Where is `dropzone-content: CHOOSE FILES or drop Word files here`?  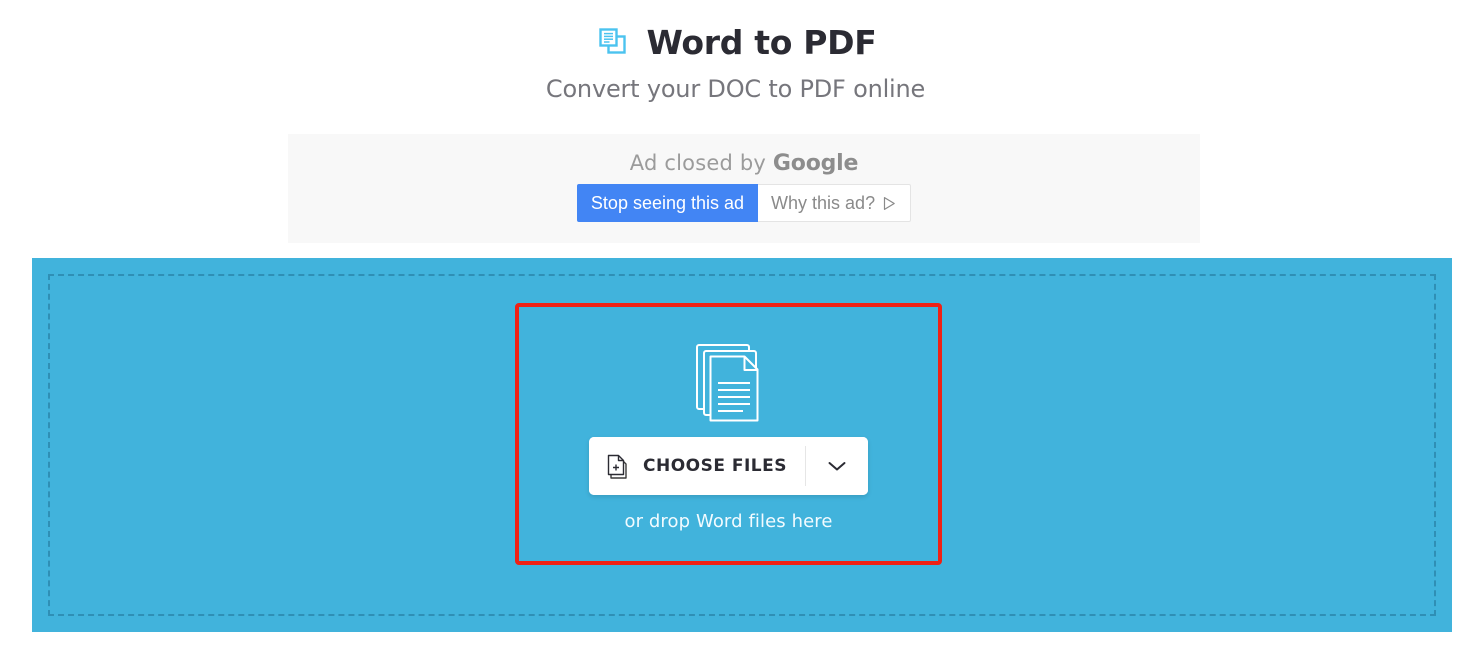 dropzone-content: CHOOSE FILES or drop Word files here is located at coordinates (728, 434).